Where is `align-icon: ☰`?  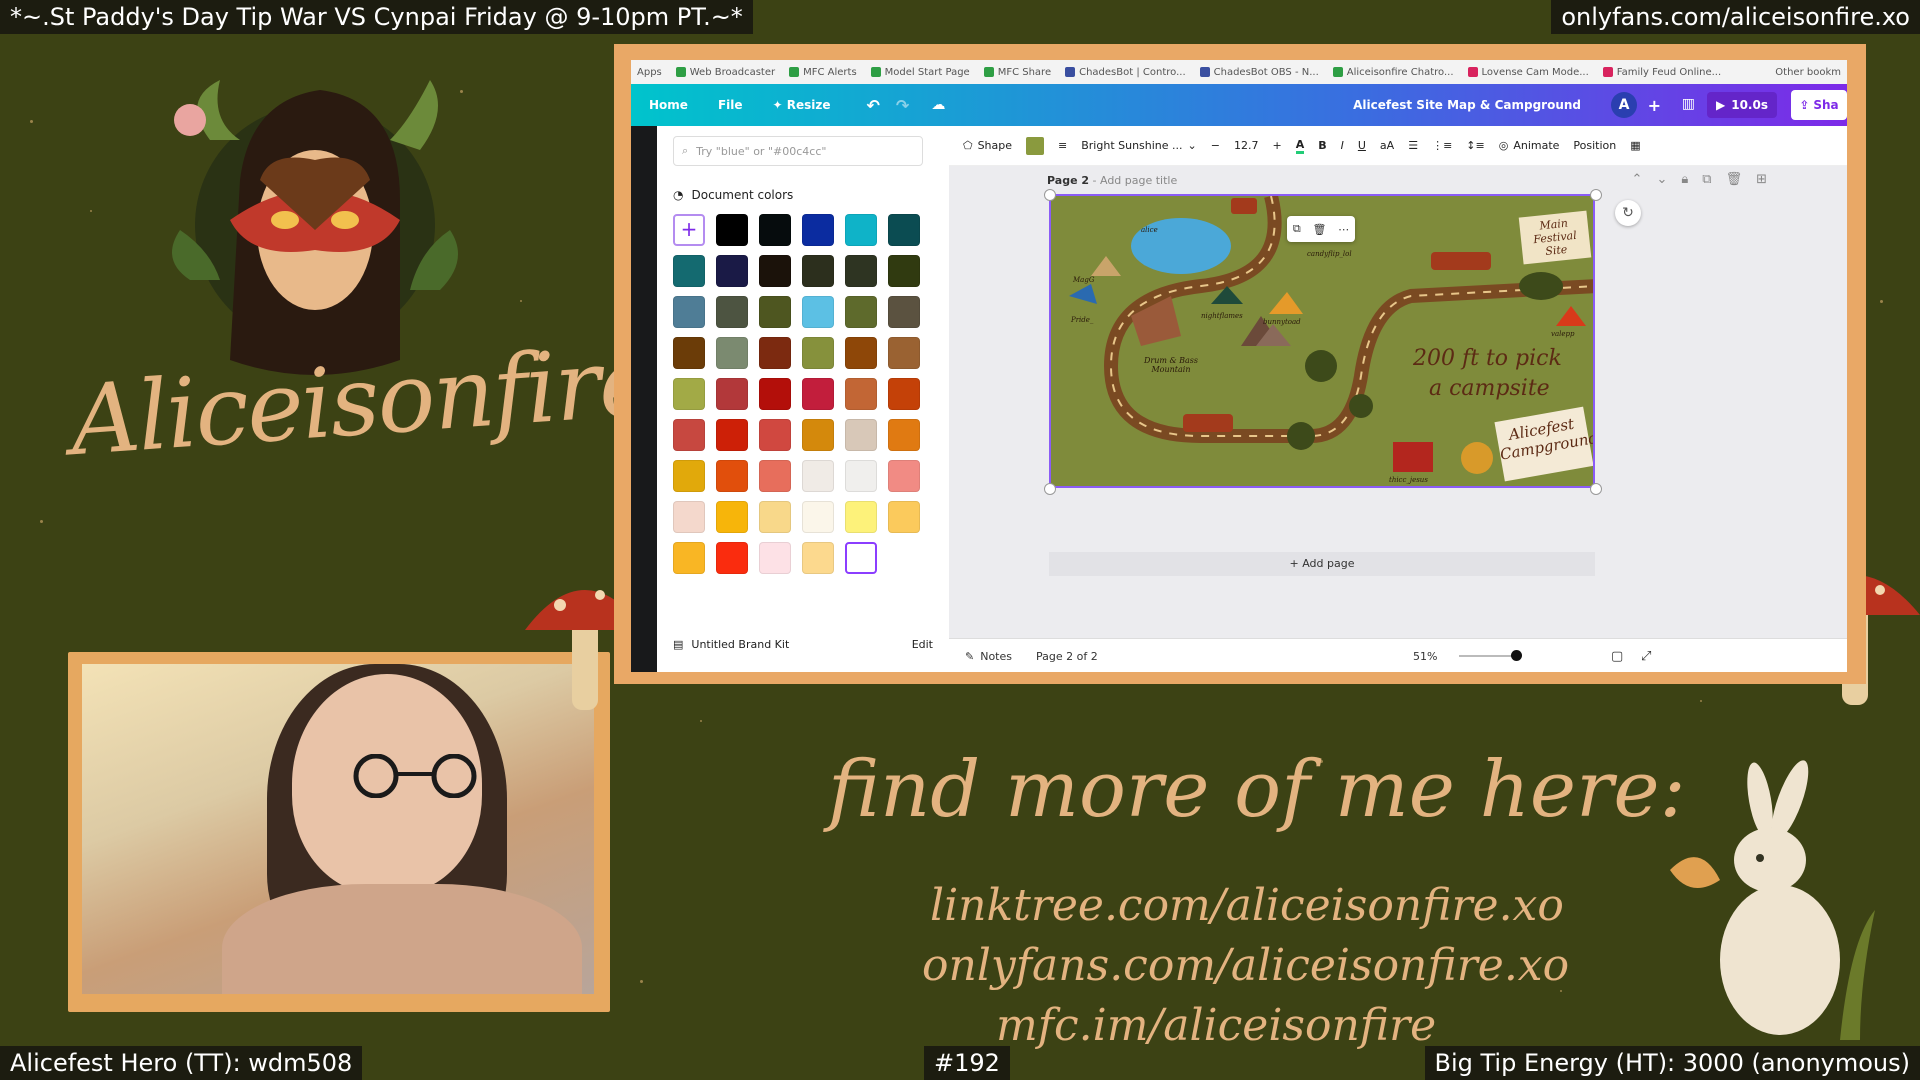
align-icon: ☰ is located at coordinates (1413, 145).